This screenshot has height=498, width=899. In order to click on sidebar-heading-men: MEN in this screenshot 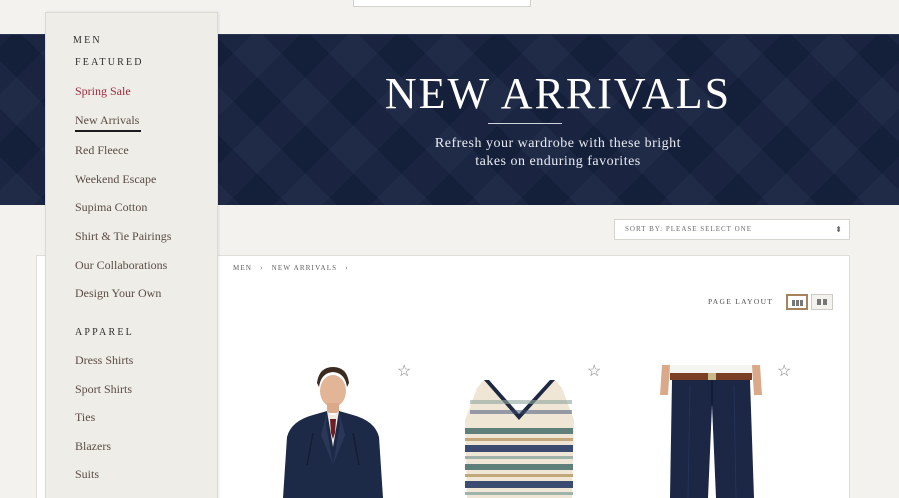, I will do `click(87, 40)`.